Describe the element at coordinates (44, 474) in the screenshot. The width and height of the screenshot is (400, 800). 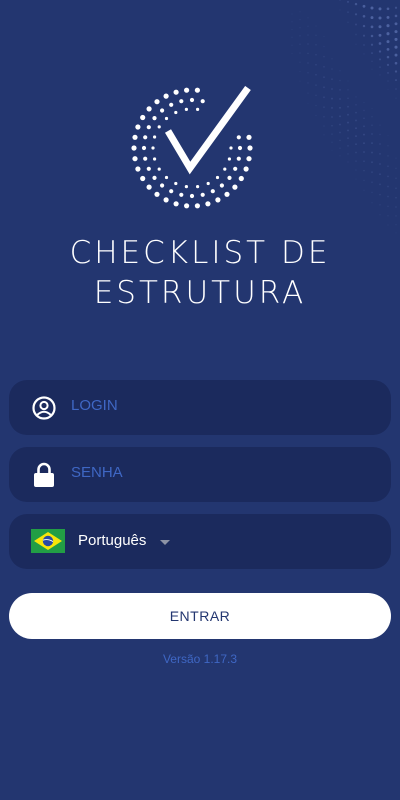
I see `lock-icon` at that location.